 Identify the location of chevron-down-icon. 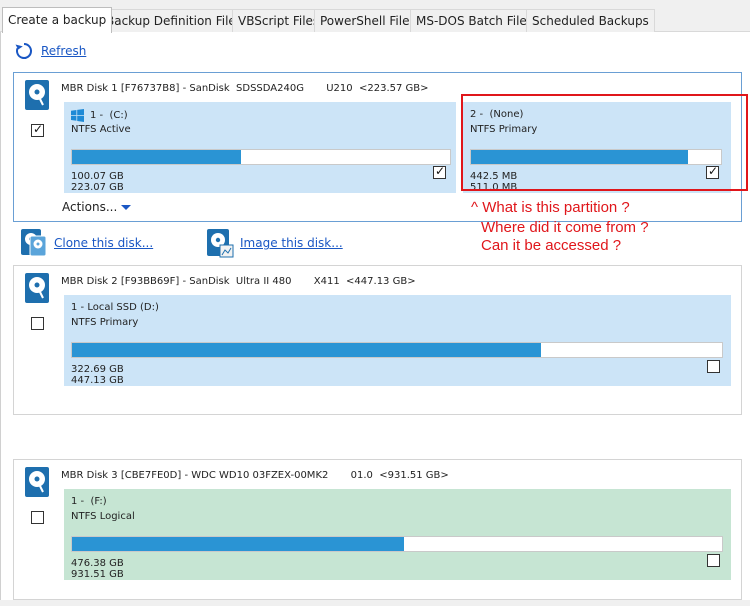
(126, 207).